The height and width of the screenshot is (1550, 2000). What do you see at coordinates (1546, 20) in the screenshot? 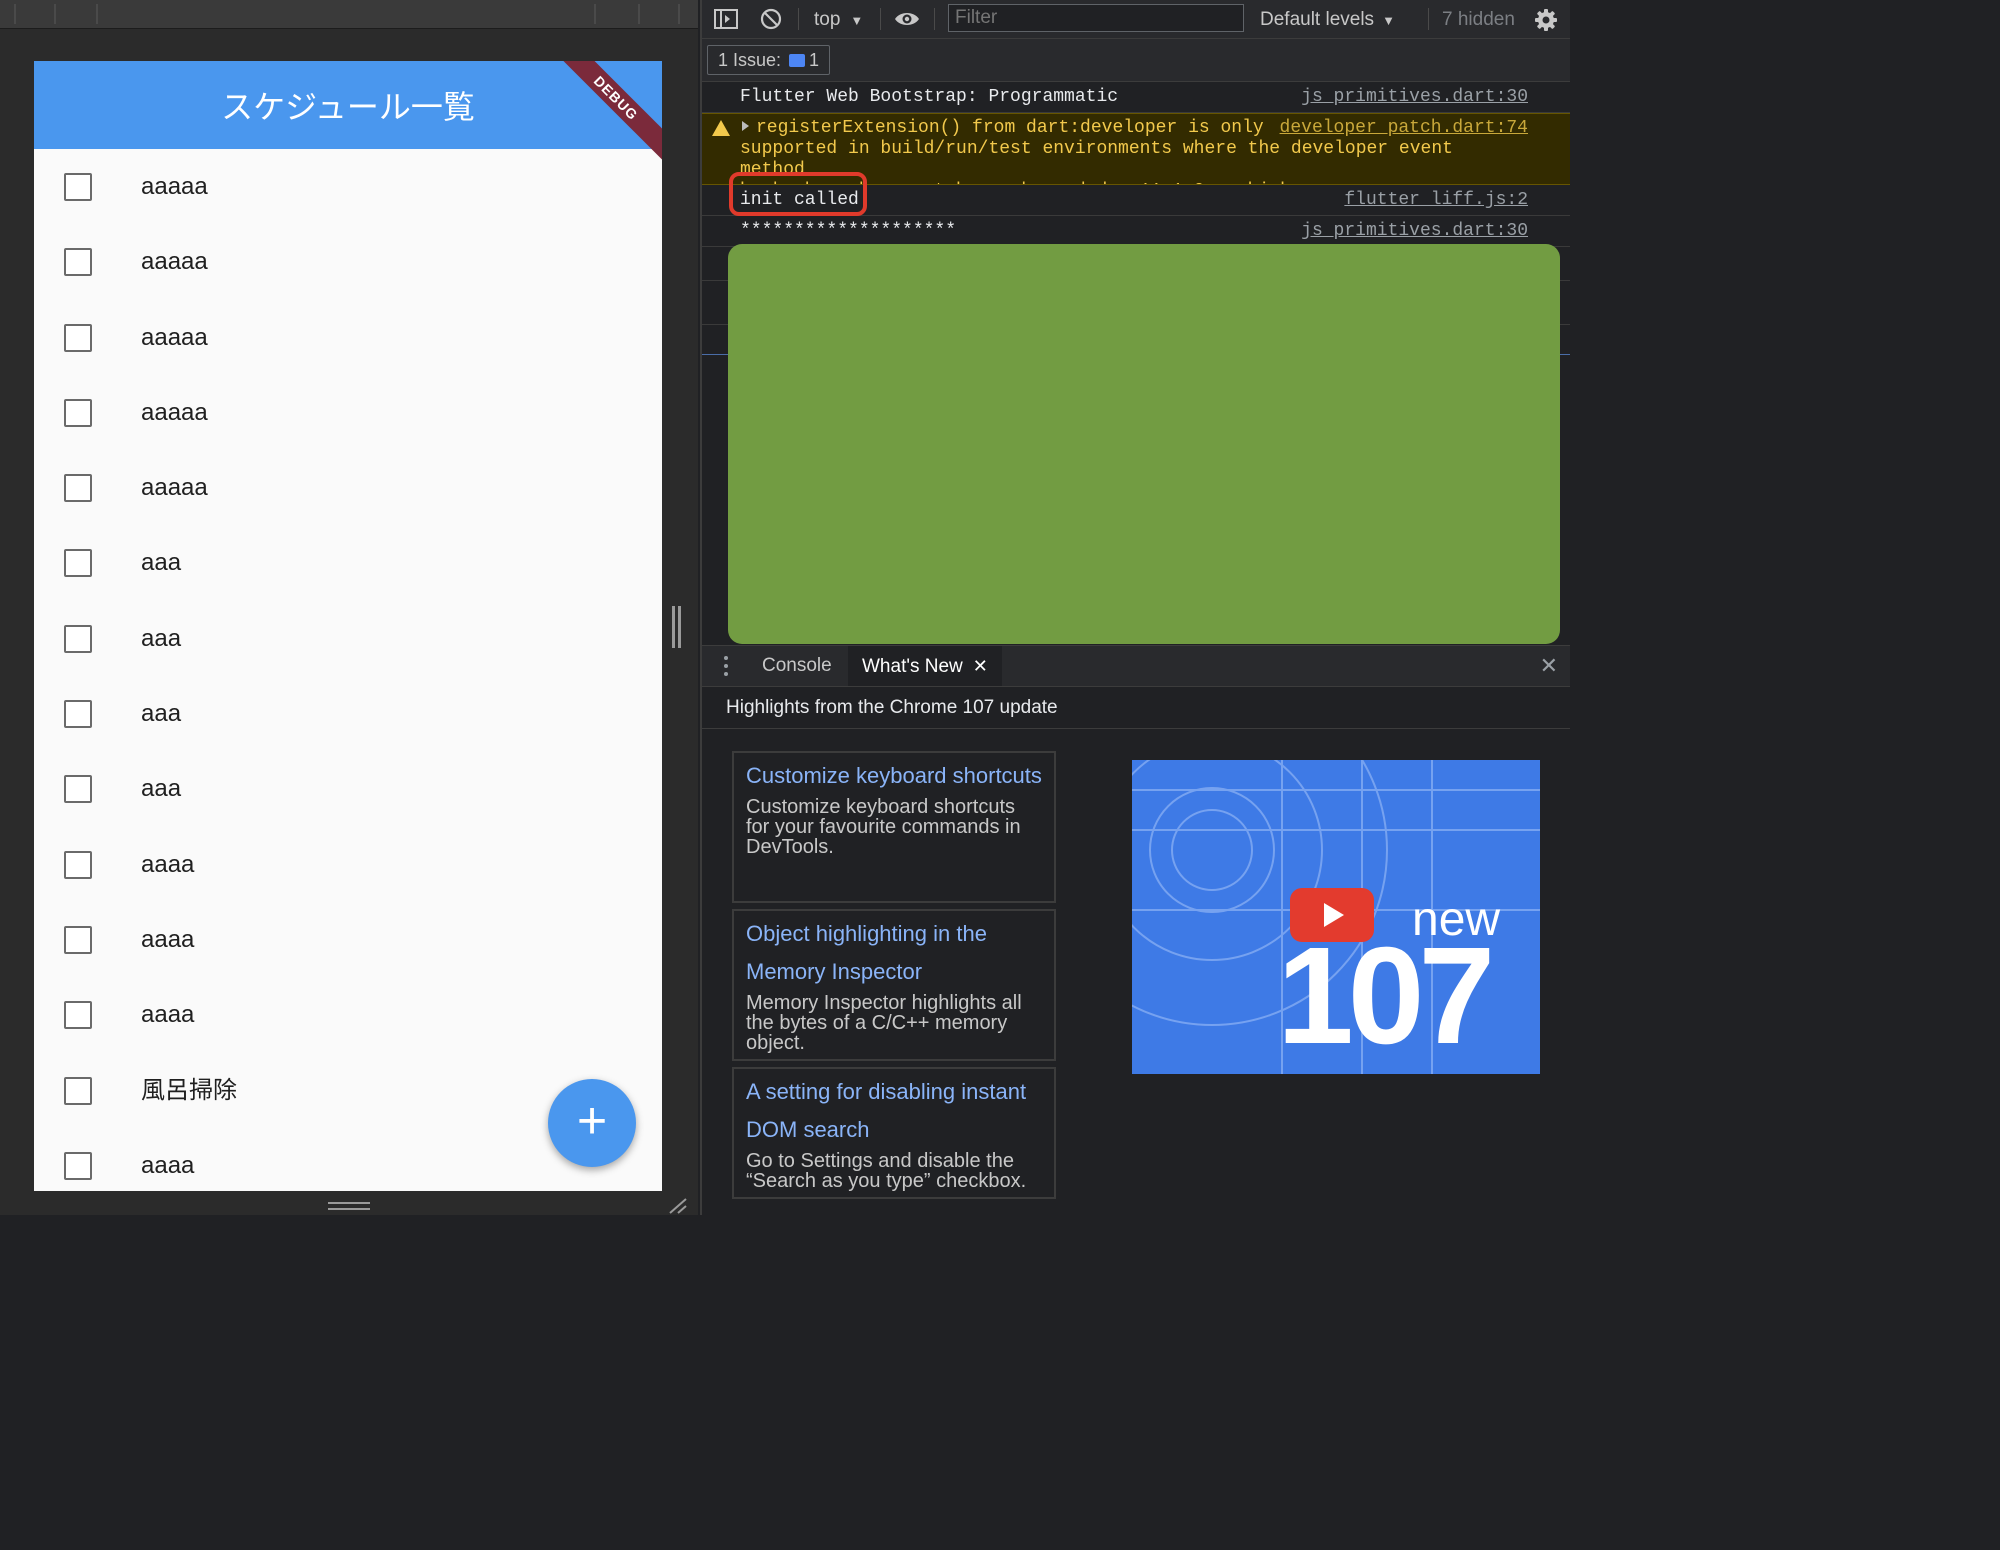
I see `gear-icon` at bounding box center [1546, 20].